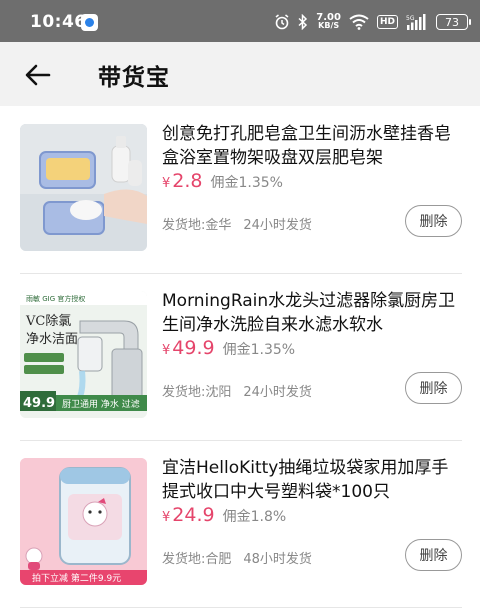  I want to click on signal-icon: 5G, so click(416, 22).